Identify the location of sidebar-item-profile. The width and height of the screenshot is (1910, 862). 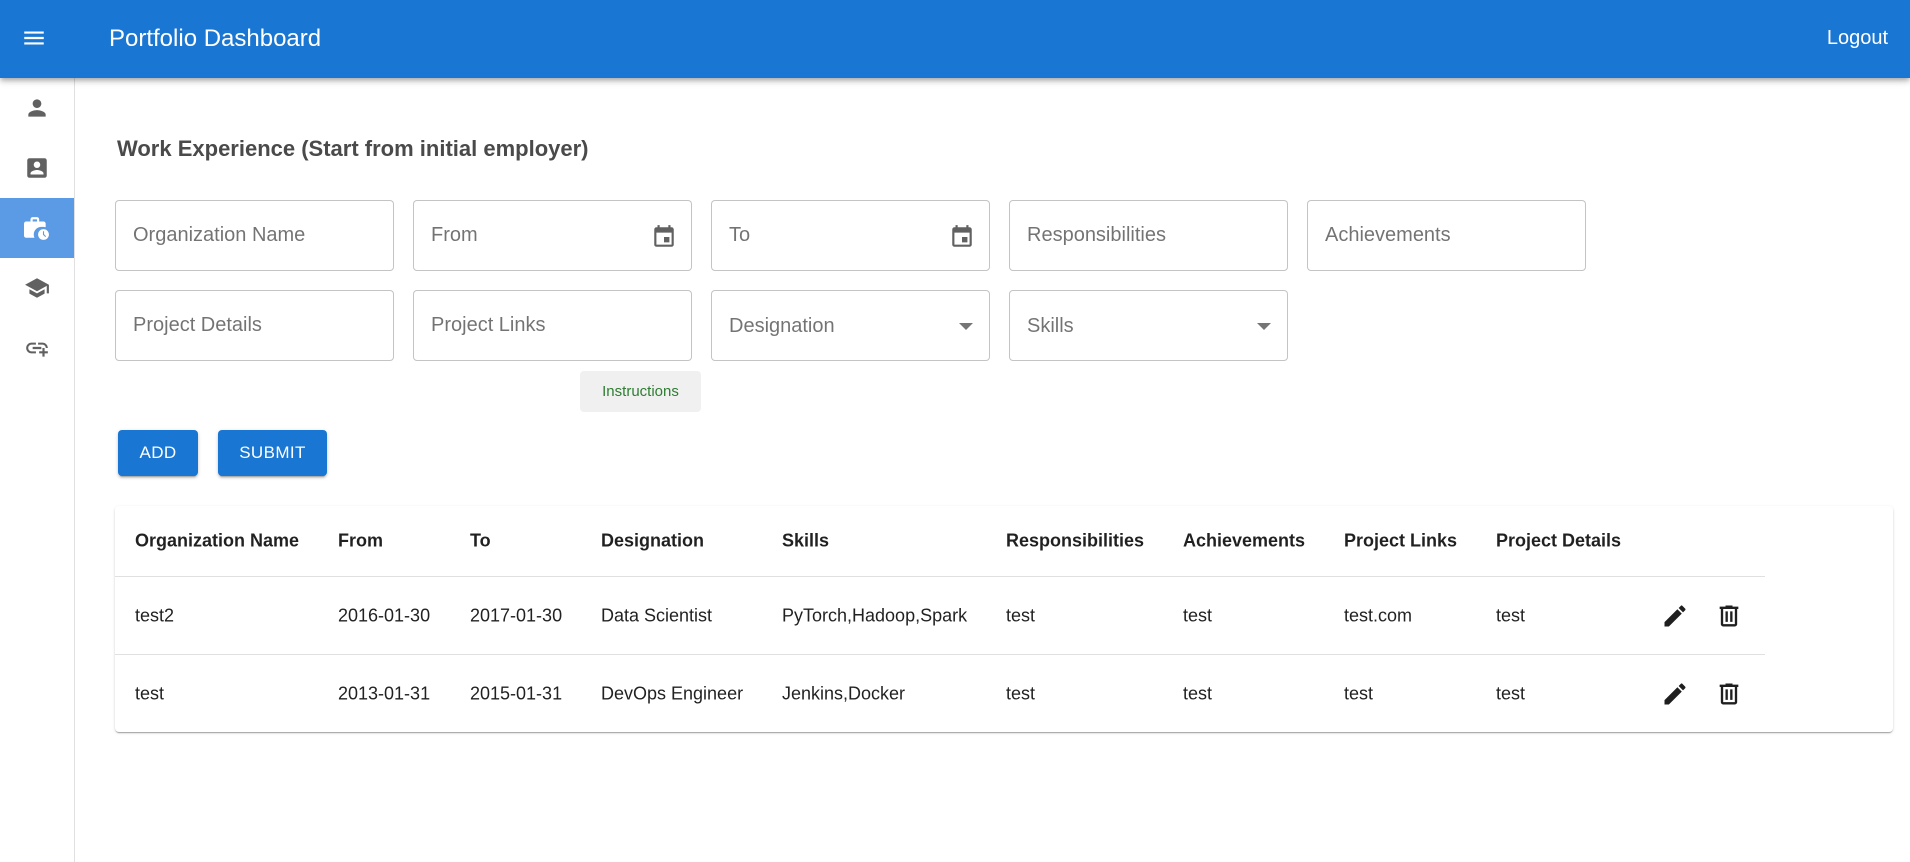
(37, 108).